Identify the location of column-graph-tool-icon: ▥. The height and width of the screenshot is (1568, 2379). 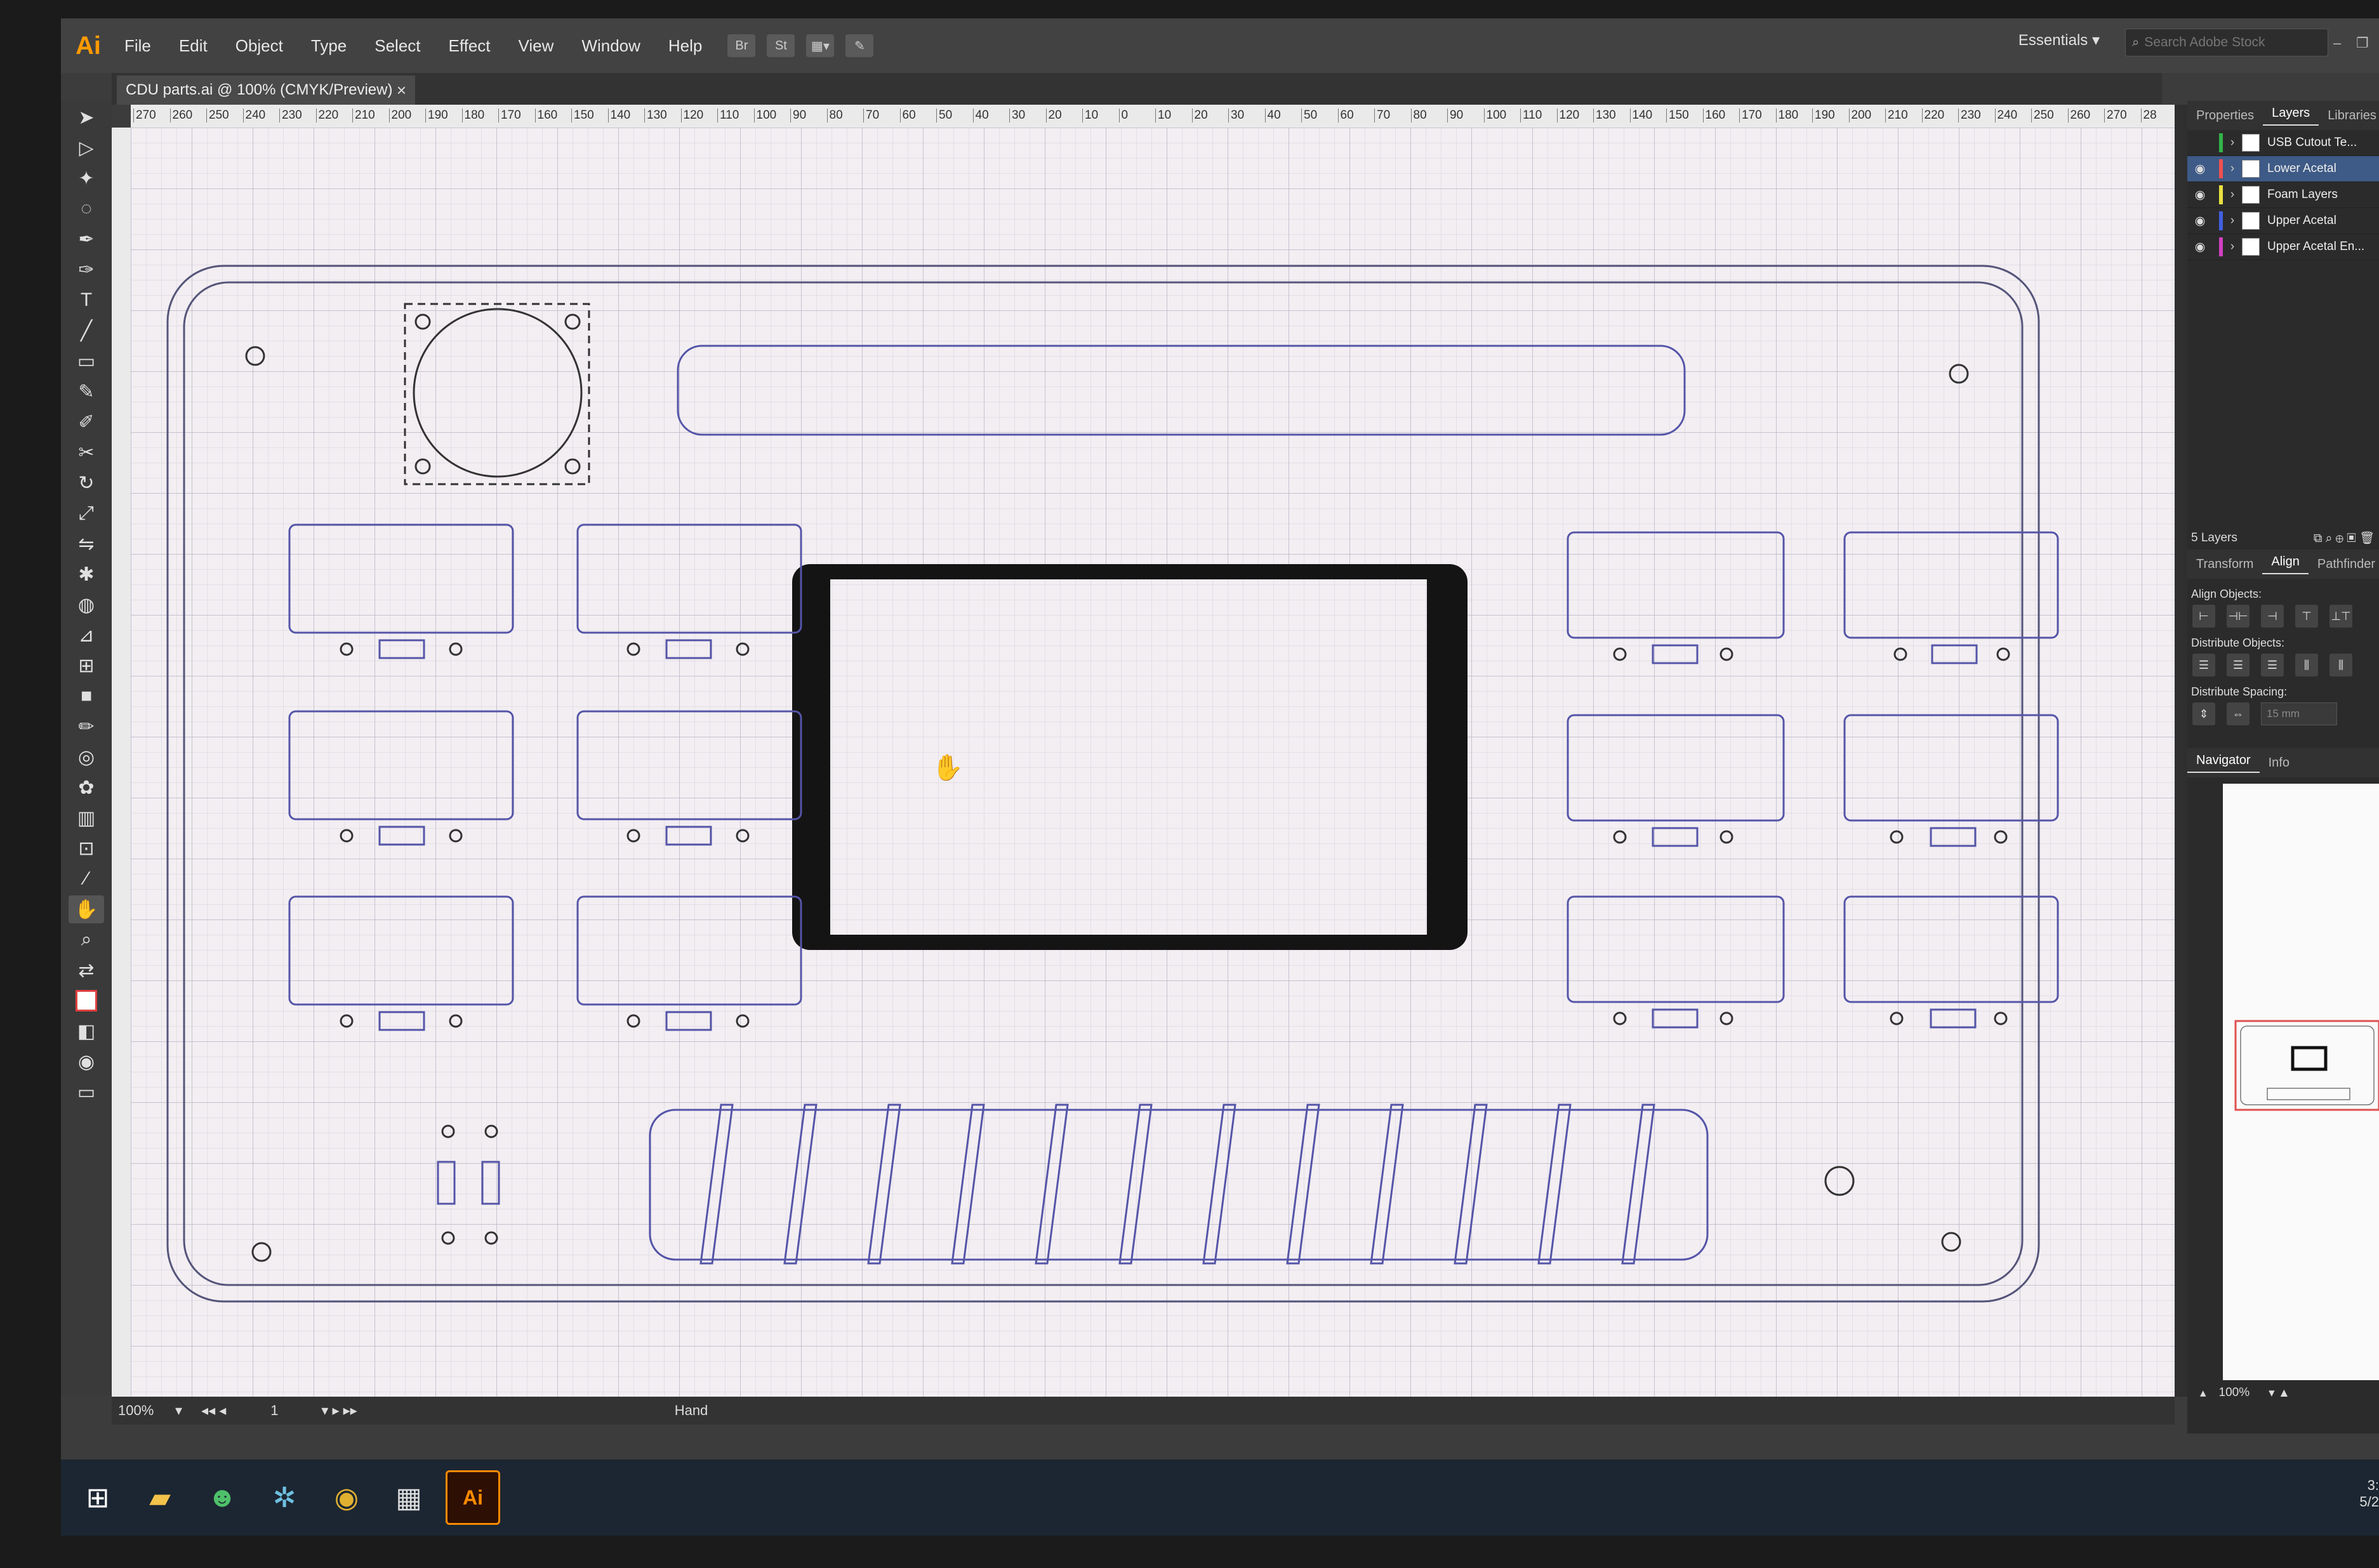
(86, 818).